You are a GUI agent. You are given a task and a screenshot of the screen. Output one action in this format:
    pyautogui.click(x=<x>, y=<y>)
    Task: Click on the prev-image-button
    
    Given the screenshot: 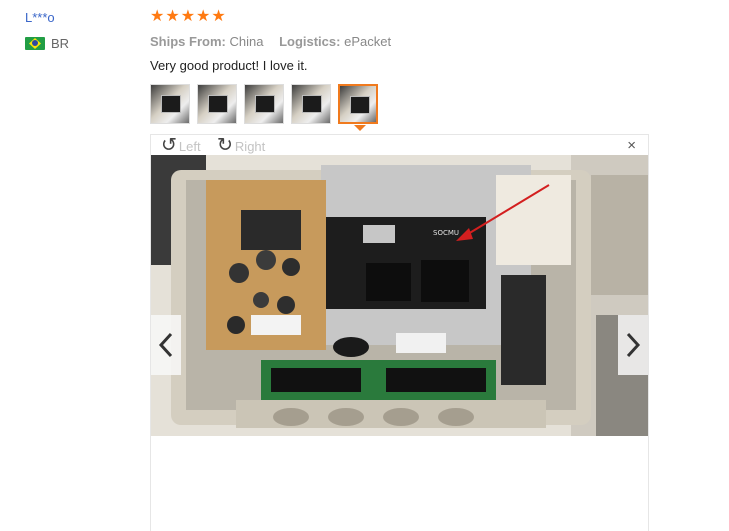 What is the action you would take?
    pyautogui.click(x=166, y=345)
    